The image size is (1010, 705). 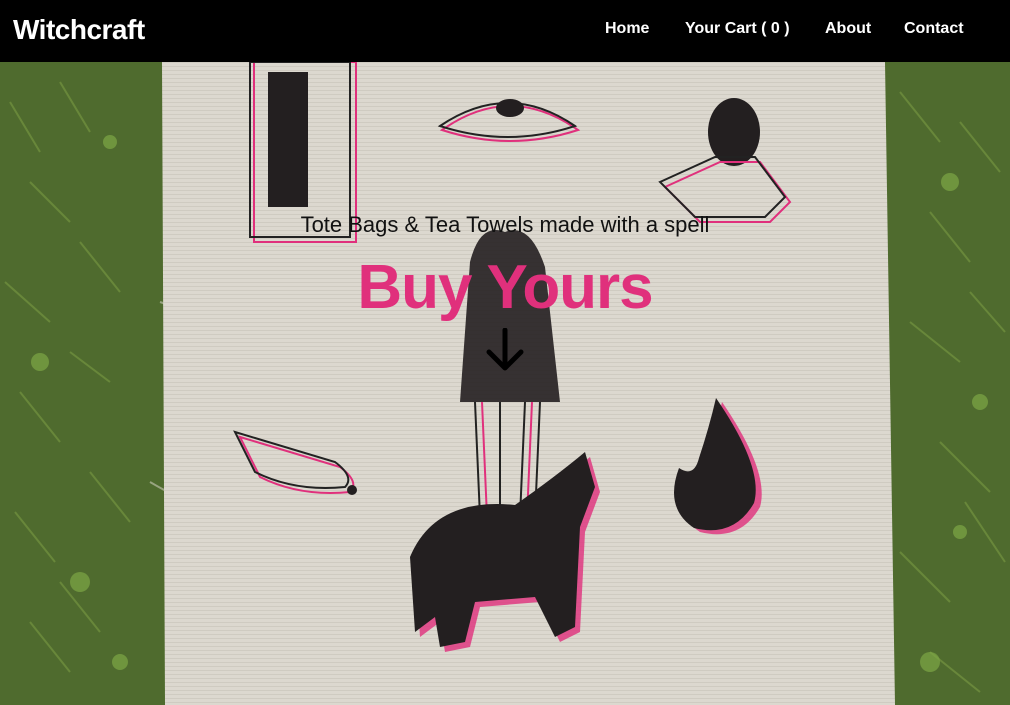 I want to click on nav-link-contact: Contact, so click(x=934, y=29).